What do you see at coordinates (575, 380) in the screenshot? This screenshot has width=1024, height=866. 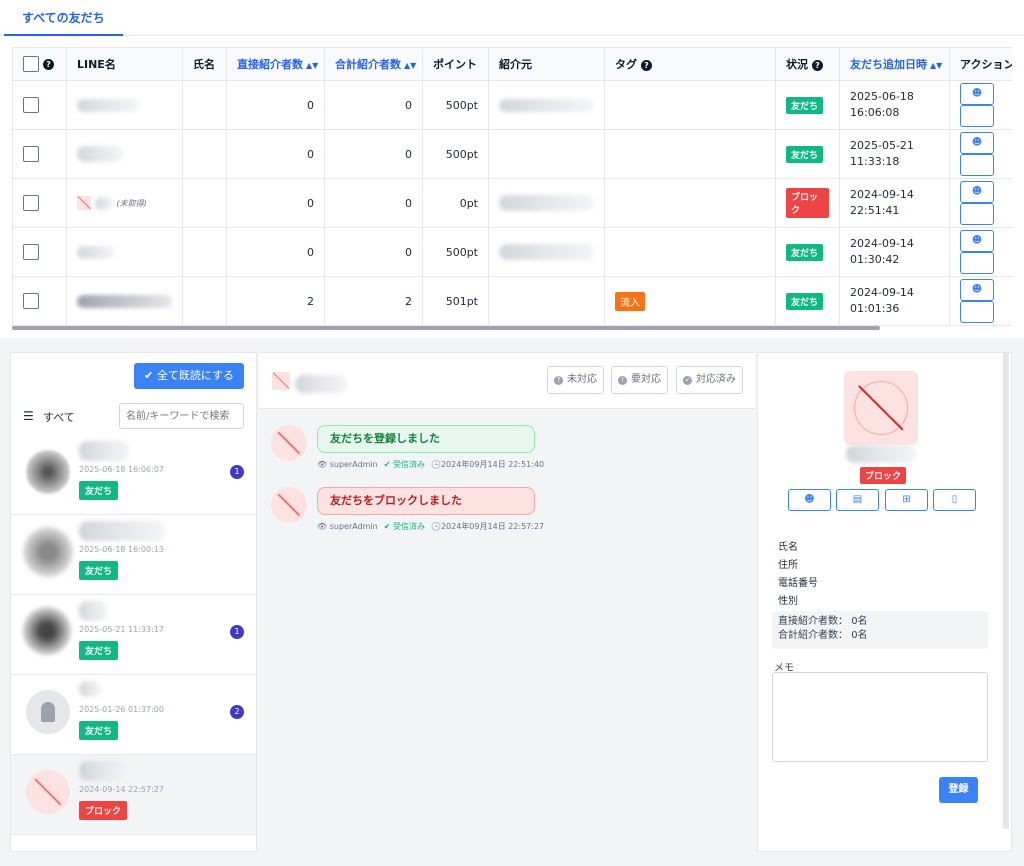 I see `status-unhandled-button: ? 未対応` at bounding box center [575, 380].